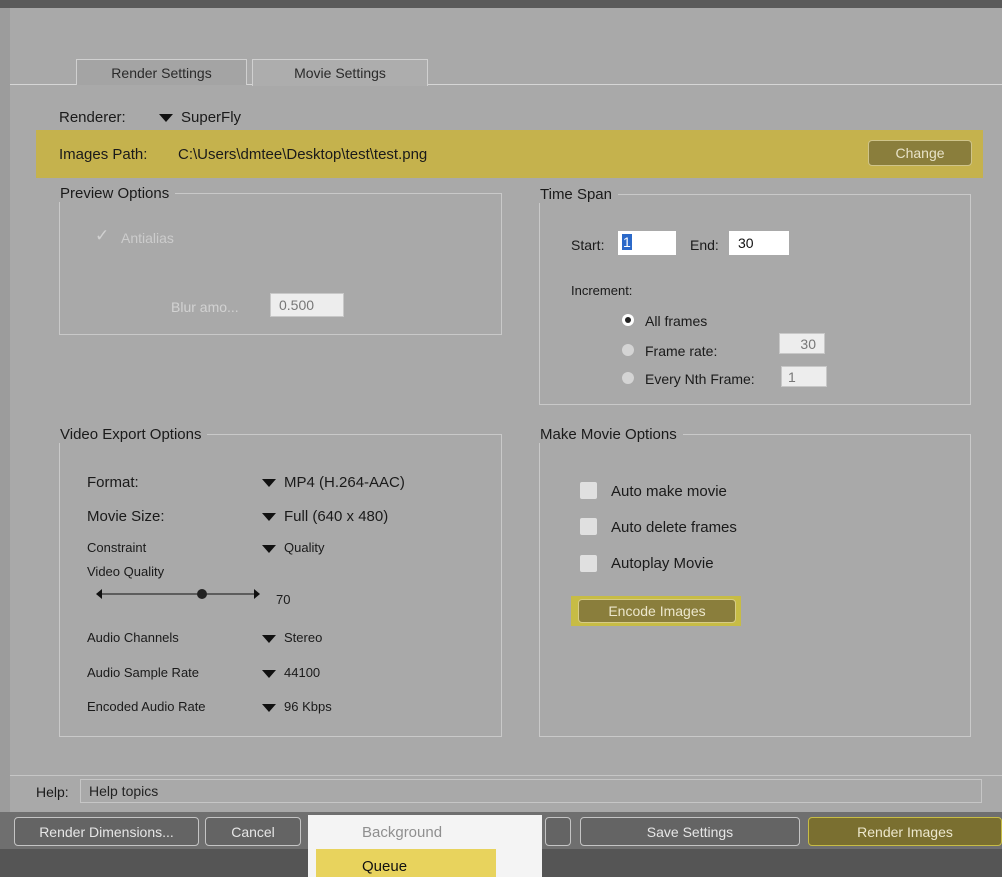 The width and height of the screenshot is (1002, 877). What do you see at coordinates (147, 238) in the screenshot?
I see `antialias-label: Antialias` at bounding box center [147, 238].